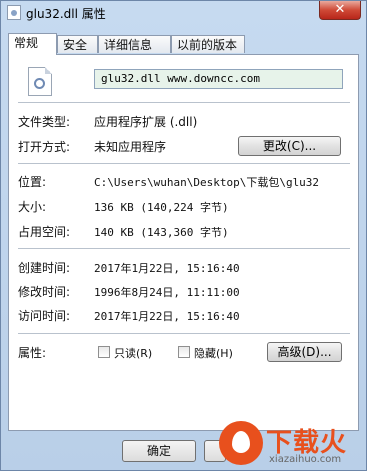 The width and height of the screenshot is (367, 471). I want to click on close-icon: ✕, so click(340, 9).